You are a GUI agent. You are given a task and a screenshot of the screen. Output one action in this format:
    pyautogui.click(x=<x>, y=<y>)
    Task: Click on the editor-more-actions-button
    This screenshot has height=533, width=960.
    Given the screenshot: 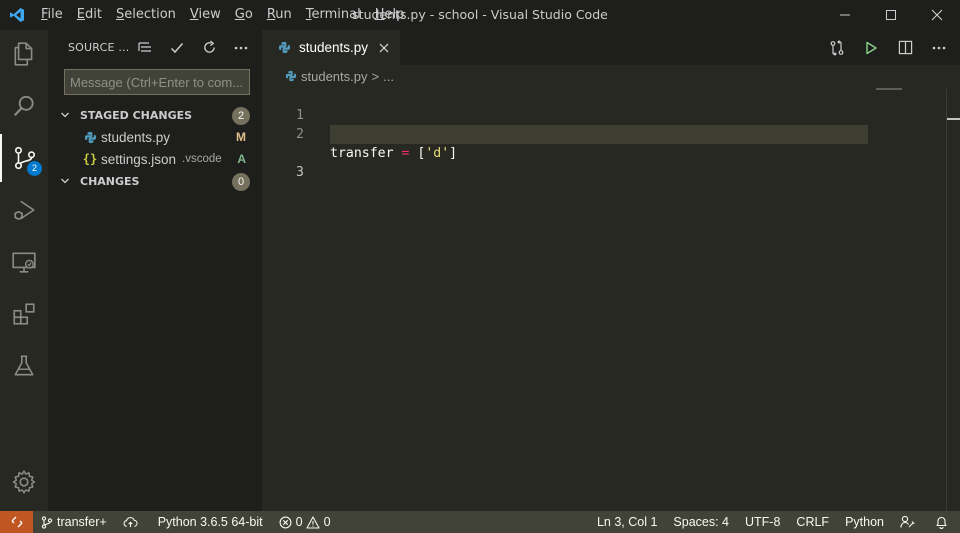 What is the action you would take?
    pyautogui.click(x=939, y=48)
    